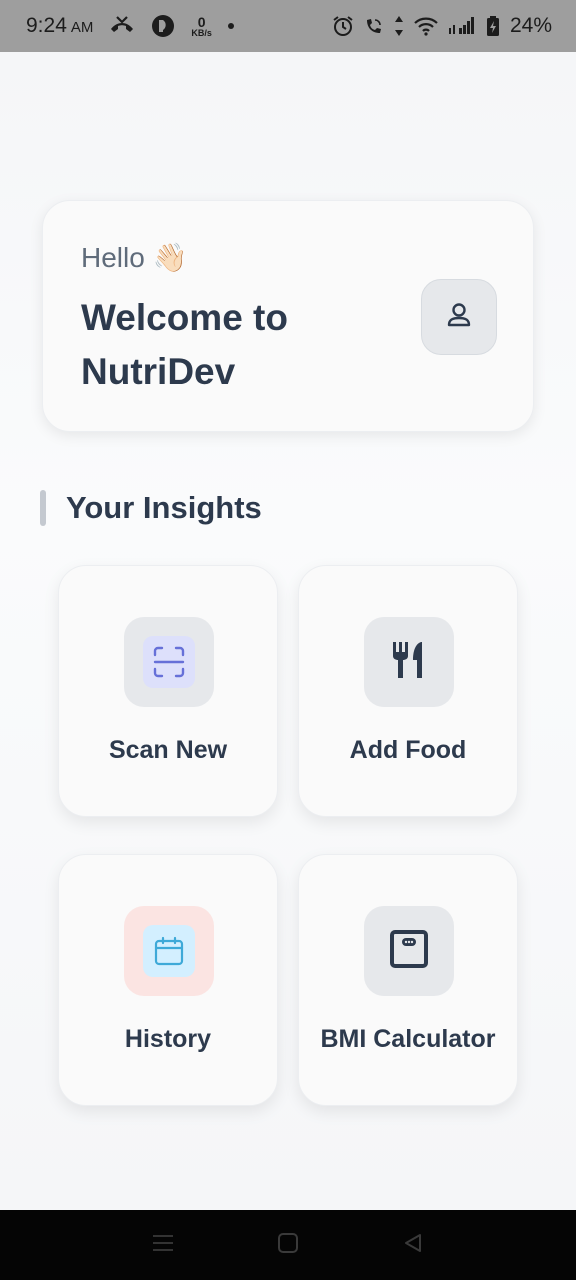  Describe the element at coordinates (122, 26) in the screenshot. I see `missed-call-icon` at that location.